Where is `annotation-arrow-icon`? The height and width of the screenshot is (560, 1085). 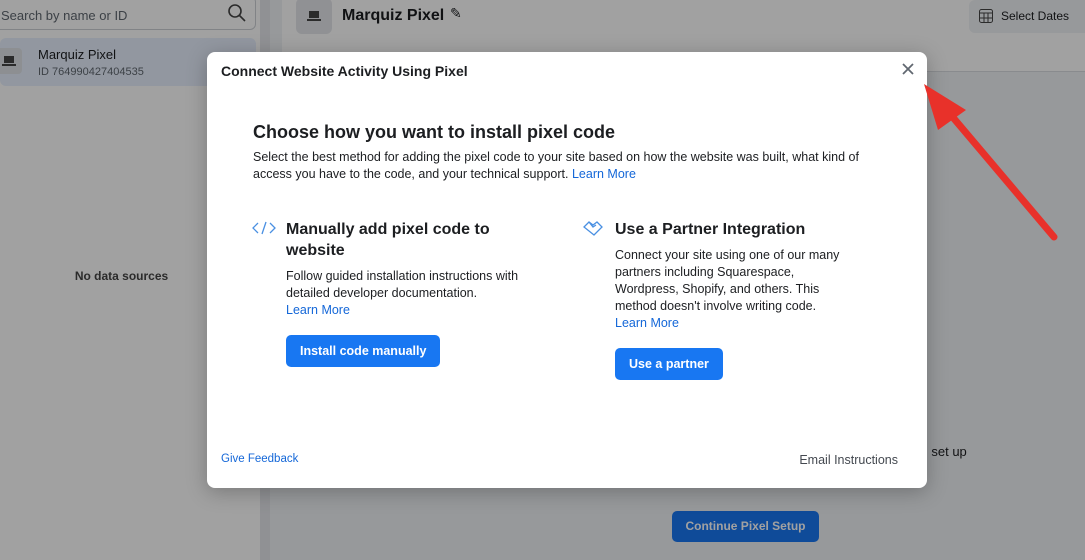
annotation-arrow-icon is located at coordinates (991, 162).